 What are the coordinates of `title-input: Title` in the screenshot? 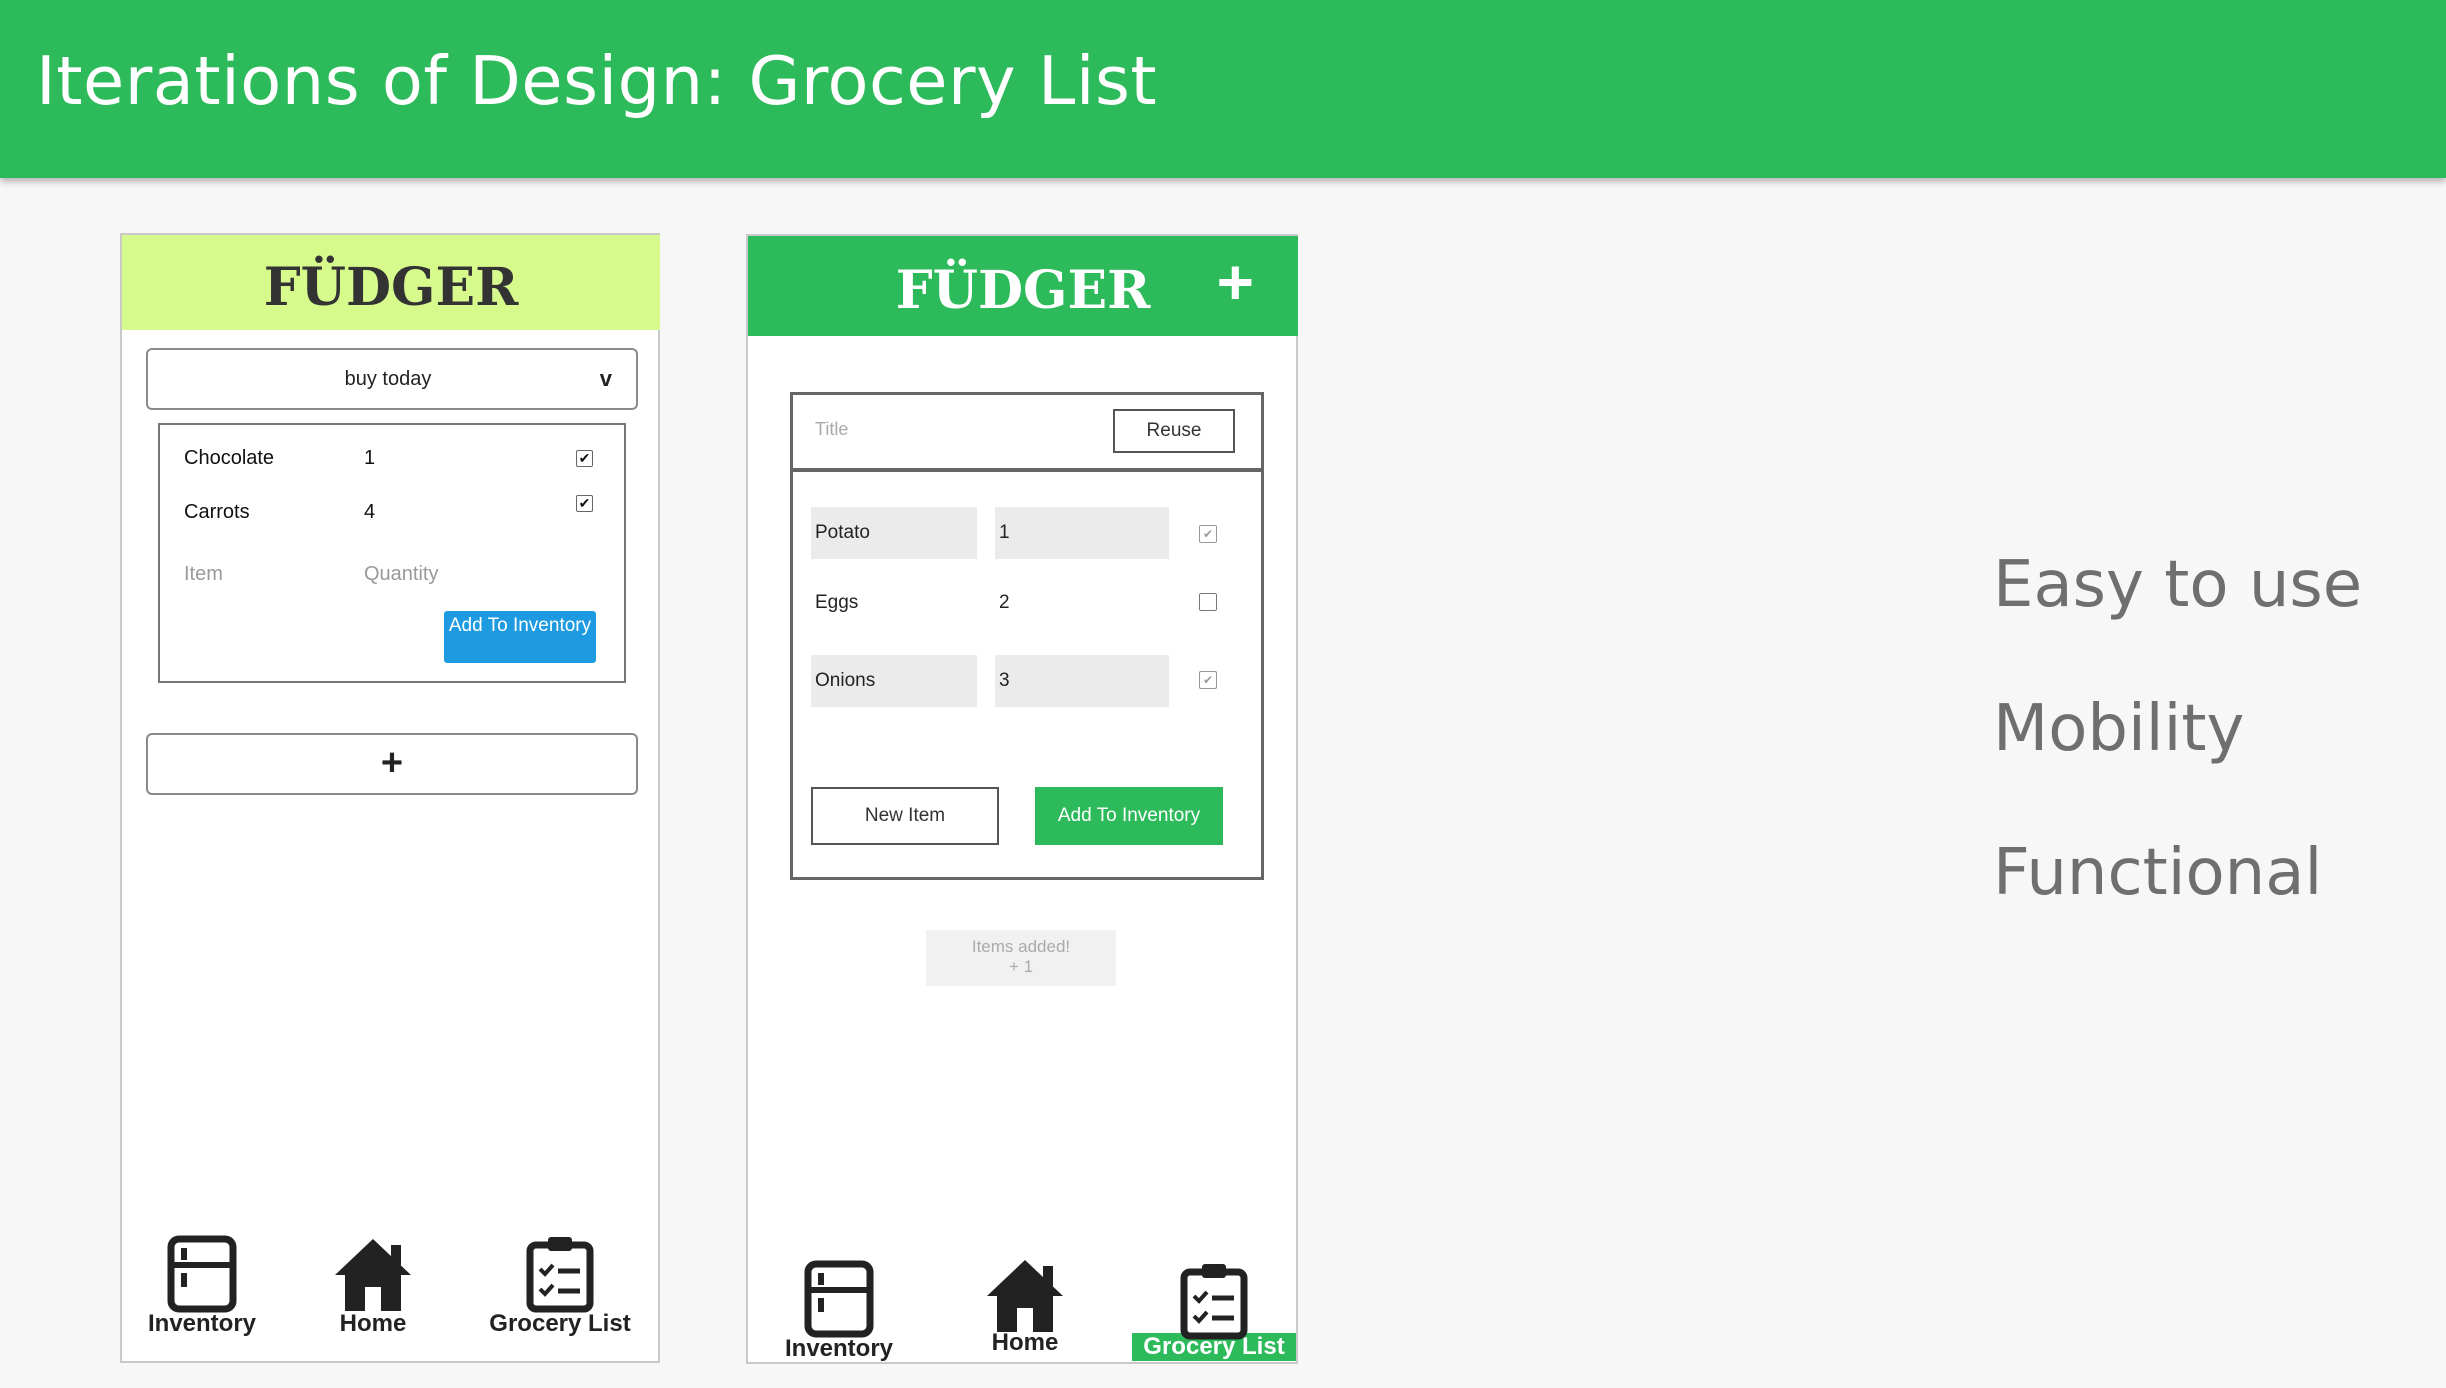 It's located at (831, 429).